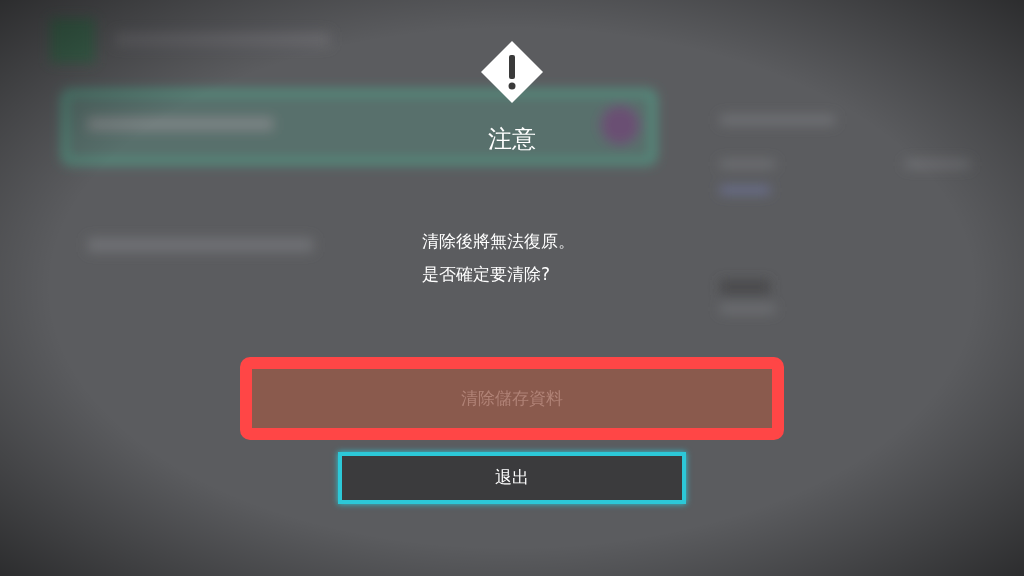  I want to click on message-text: 清除後將無法復原。, so click(499, 241).